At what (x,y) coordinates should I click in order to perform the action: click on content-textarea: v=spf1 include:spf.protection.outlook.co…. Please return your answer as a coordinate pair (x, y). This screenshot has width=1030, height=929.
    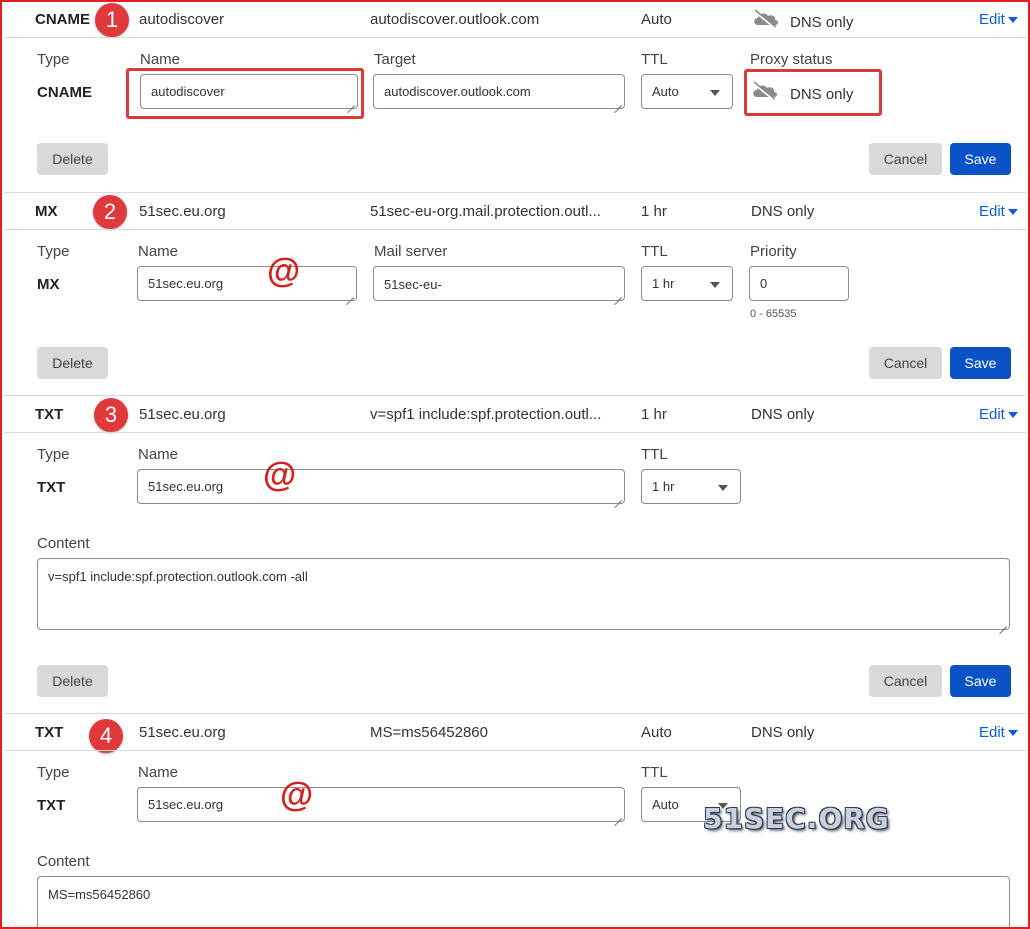
    Looking at the image, I should click on (523, 594).